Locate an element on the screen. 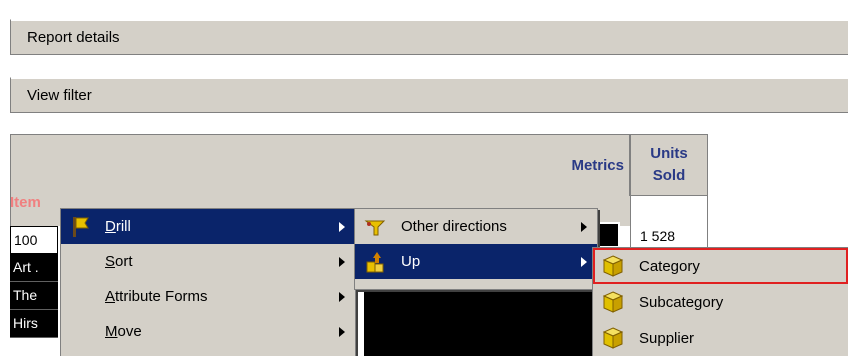 The height and width of the screenshot is (356, 848). report-details-label: Report details is located at coordinates (73, 37).